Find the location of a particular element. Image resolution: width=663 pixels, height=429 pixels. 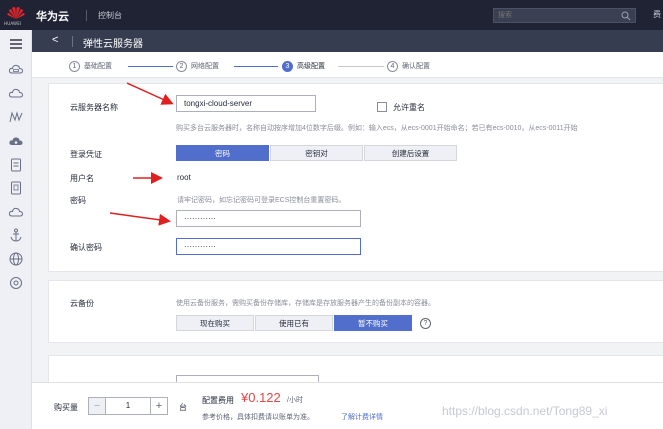

step-1: 1 基础配置 is located at coordinates (90, 66).